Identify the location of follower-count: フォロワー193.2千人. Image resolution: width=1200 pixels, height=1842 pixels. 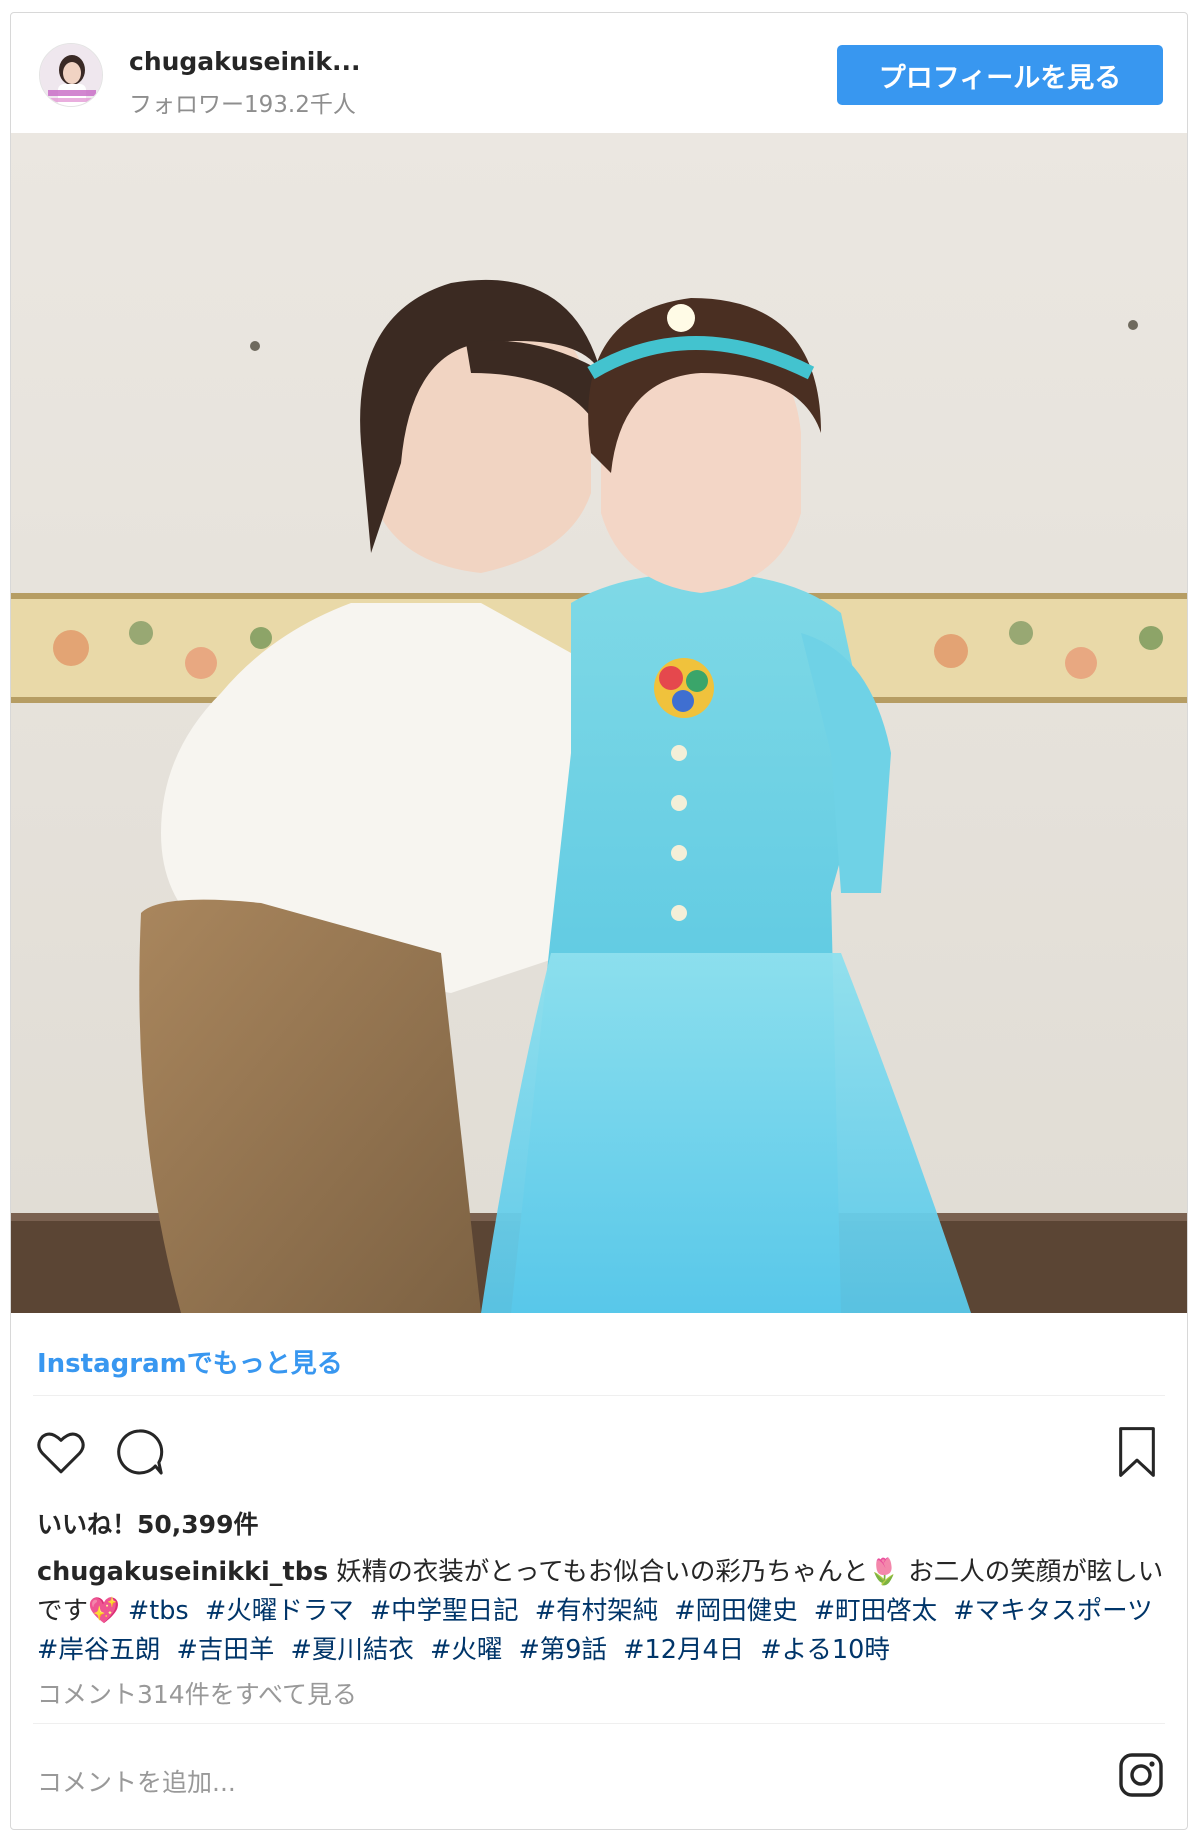
(242, 105).